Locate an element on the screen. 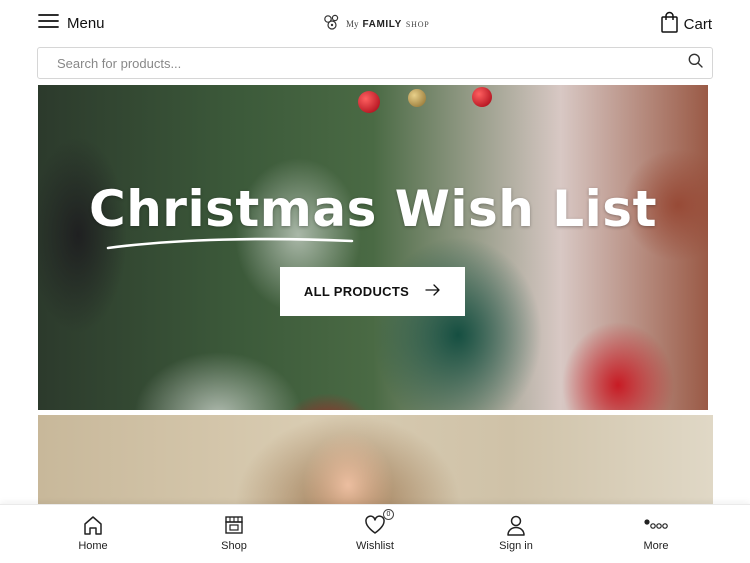  nav-more-label: More is located at coordinates (656, 546).